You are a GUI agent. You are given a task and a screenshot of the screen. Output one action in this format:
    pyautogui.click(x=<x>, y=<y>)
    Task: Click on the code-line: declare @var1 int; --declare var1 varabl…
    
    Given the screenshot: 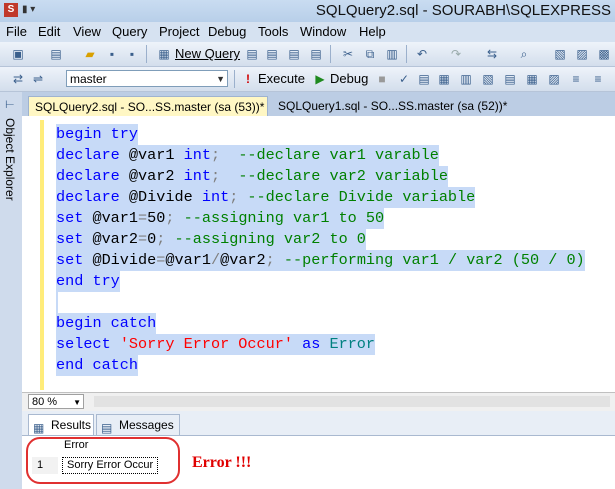 What is the action you would take?
    pyautogui.click(x=247, y=155)
    